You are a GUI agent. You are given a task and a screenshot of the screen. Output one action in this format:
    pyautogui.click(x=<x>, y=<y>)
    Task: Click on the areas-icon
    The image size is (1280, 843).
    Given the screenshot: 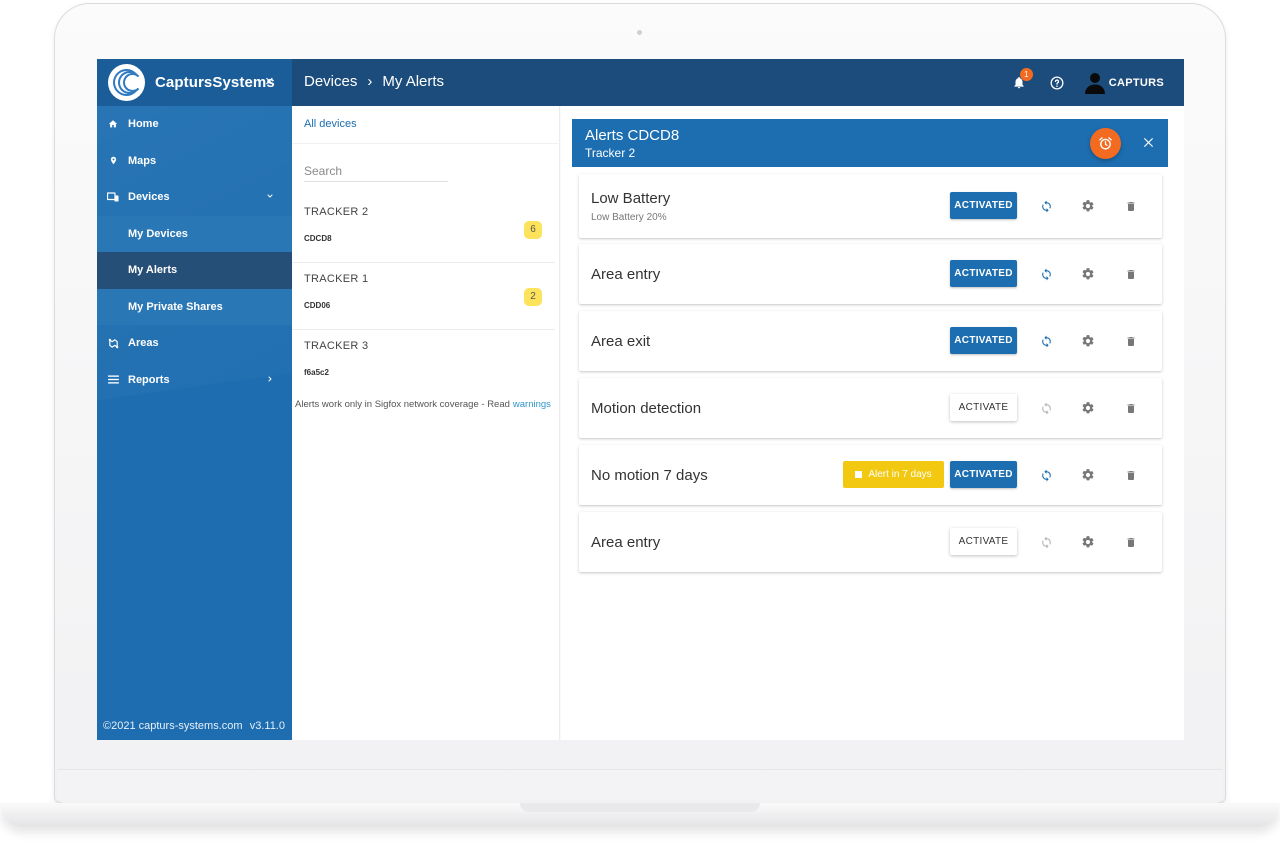 What is the action you would take?
    pyautogui.click(x=113, y=343)
    